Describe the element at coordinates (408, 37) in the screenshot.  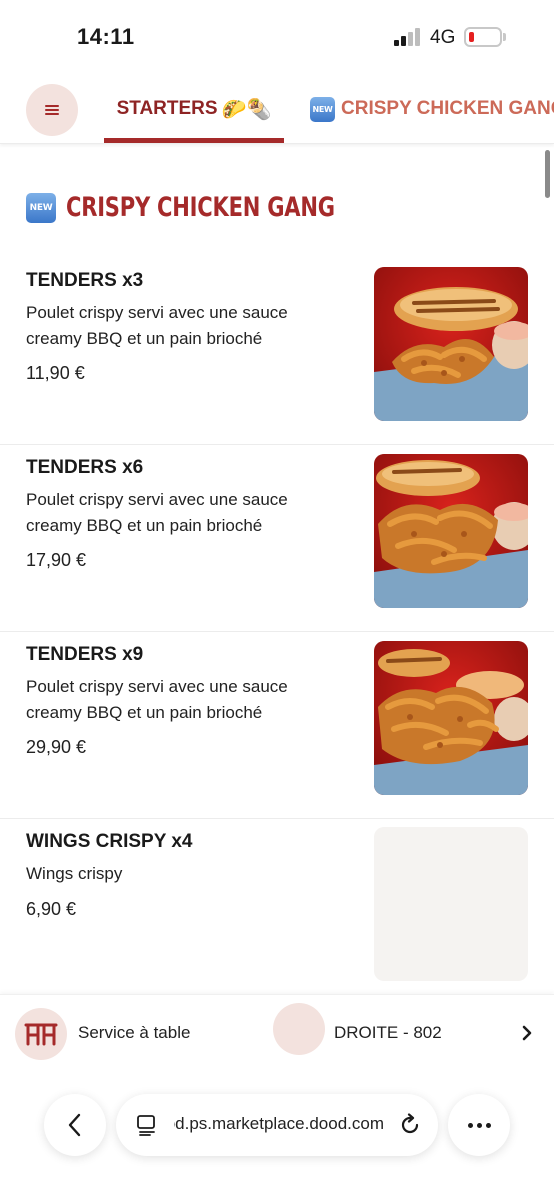
I see `signal-icon` at that location.